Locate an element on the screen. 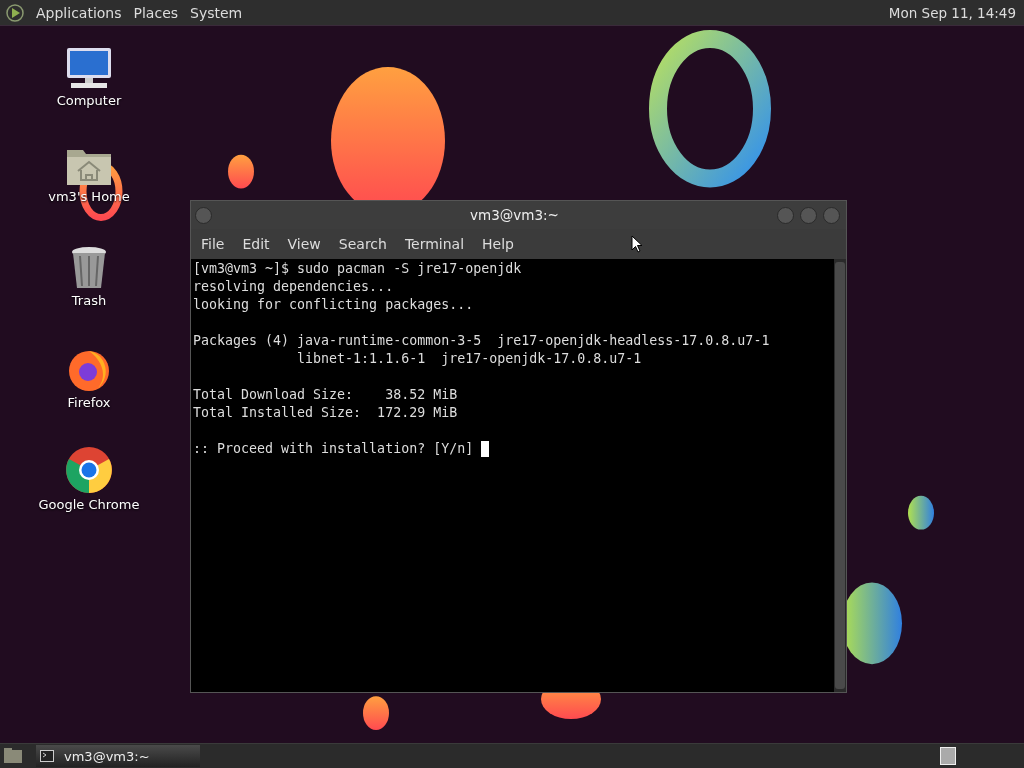 Image resolution: width=1024 pixels, height=768 pixels. taskbar-button: vm3@vm3:~ is located at coordinates (118, 756).